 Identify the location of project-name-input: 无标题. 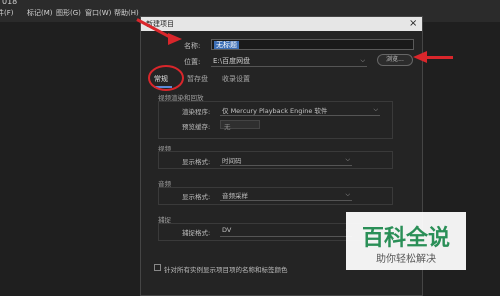
(312, 44).